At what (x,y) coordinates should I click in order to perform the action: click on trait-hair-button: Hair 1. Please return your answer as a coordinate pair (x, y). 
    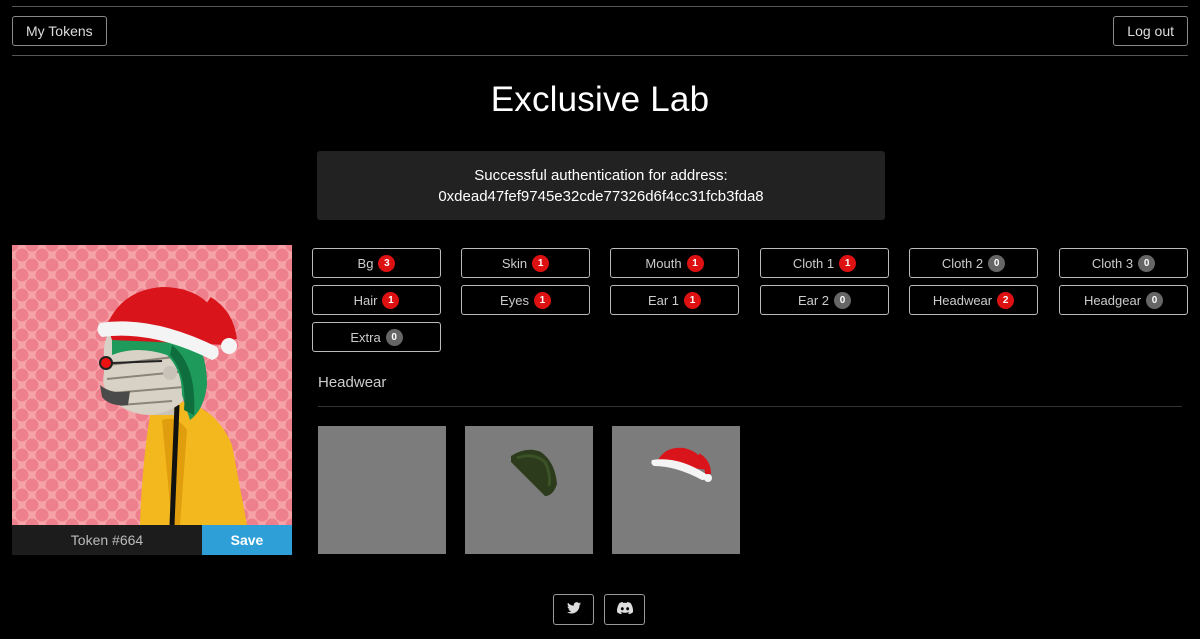
    Looking at the image, I should click on (376, 300).